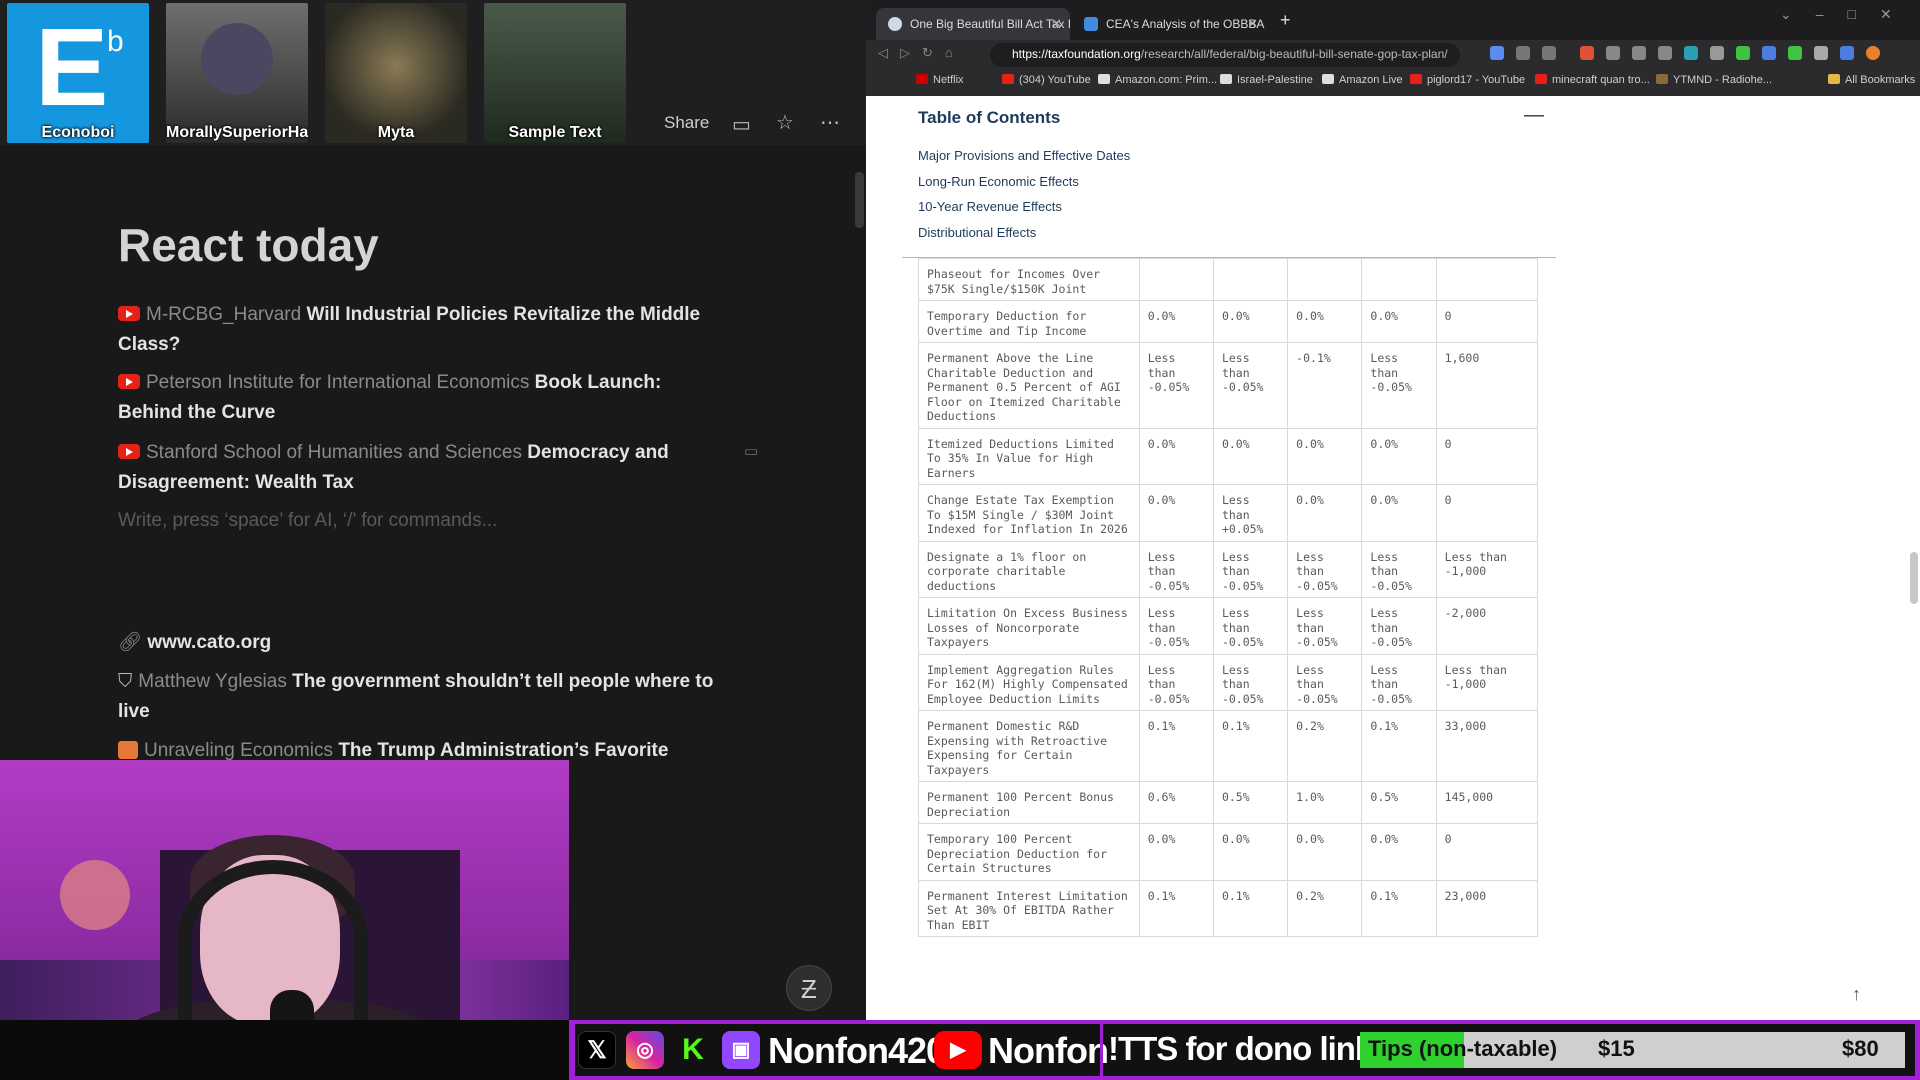 The image size is (1920, 1080). What do you see at coordinates (1240, 1048) in the screenshot?
I see `tts-notice: !TTS for dono link` at bounding box center [1240, 1048].